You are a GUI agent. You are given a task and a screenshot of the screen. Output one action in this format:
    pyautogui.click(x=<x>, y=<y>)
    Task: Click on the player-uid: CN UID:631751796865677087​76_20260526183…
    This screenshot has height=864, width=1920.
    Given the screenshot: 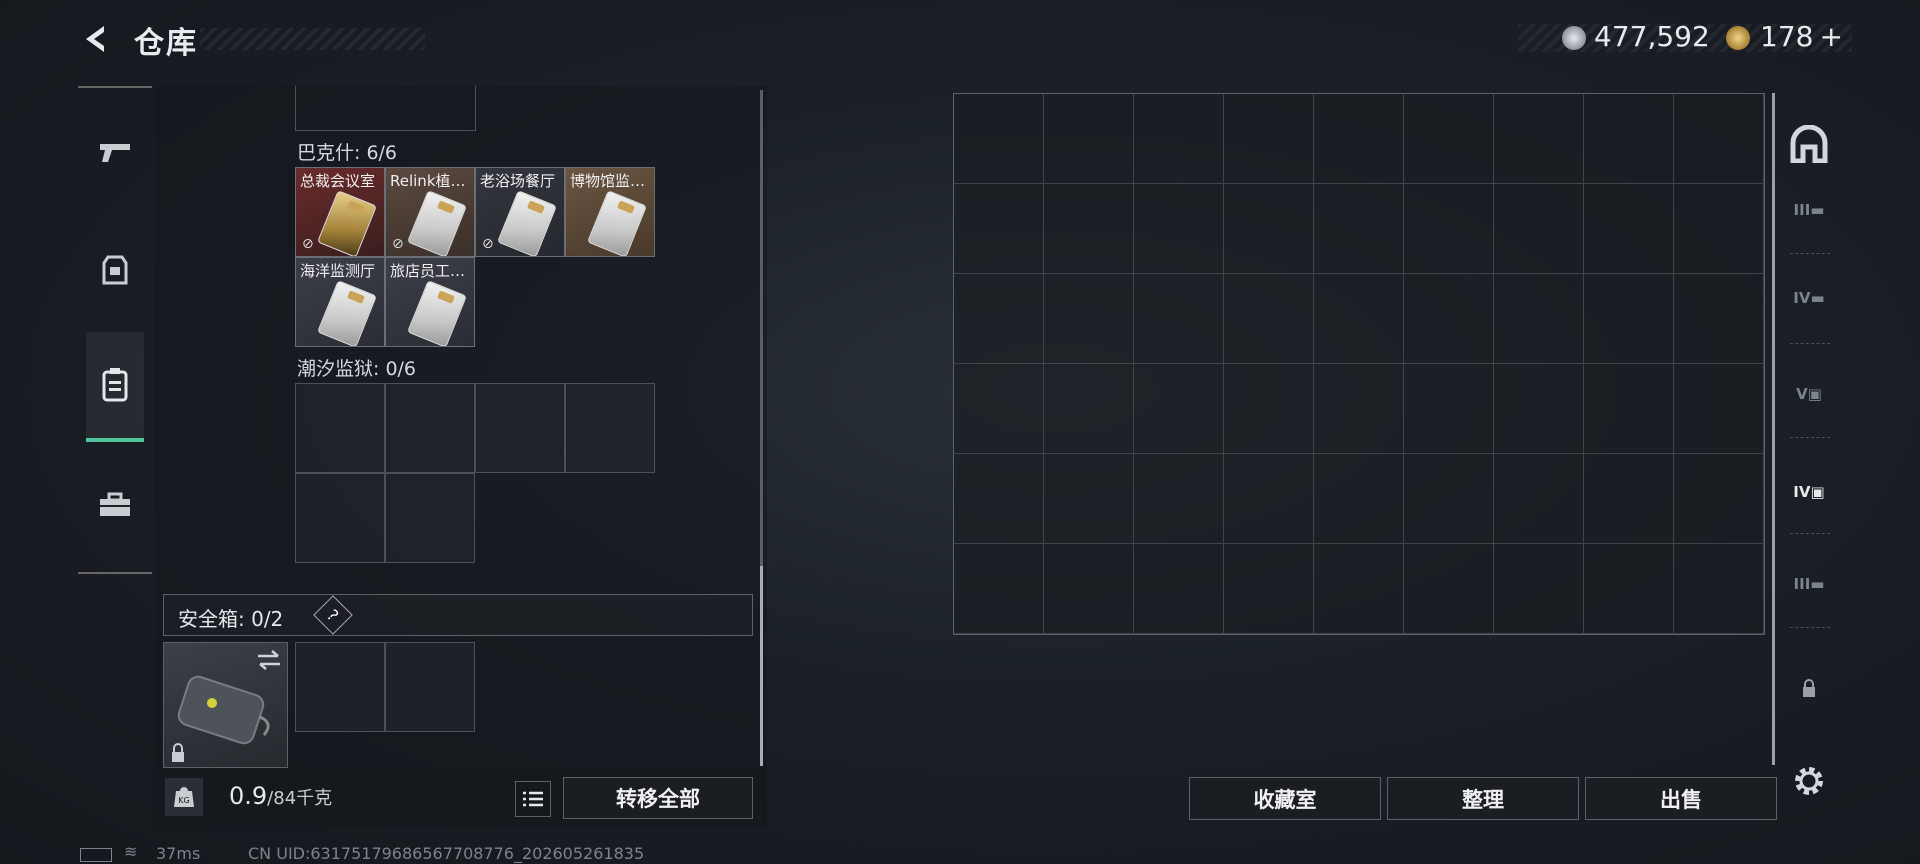 What is the action you would take?
    pyautogui.click(x=446, y=853)
    